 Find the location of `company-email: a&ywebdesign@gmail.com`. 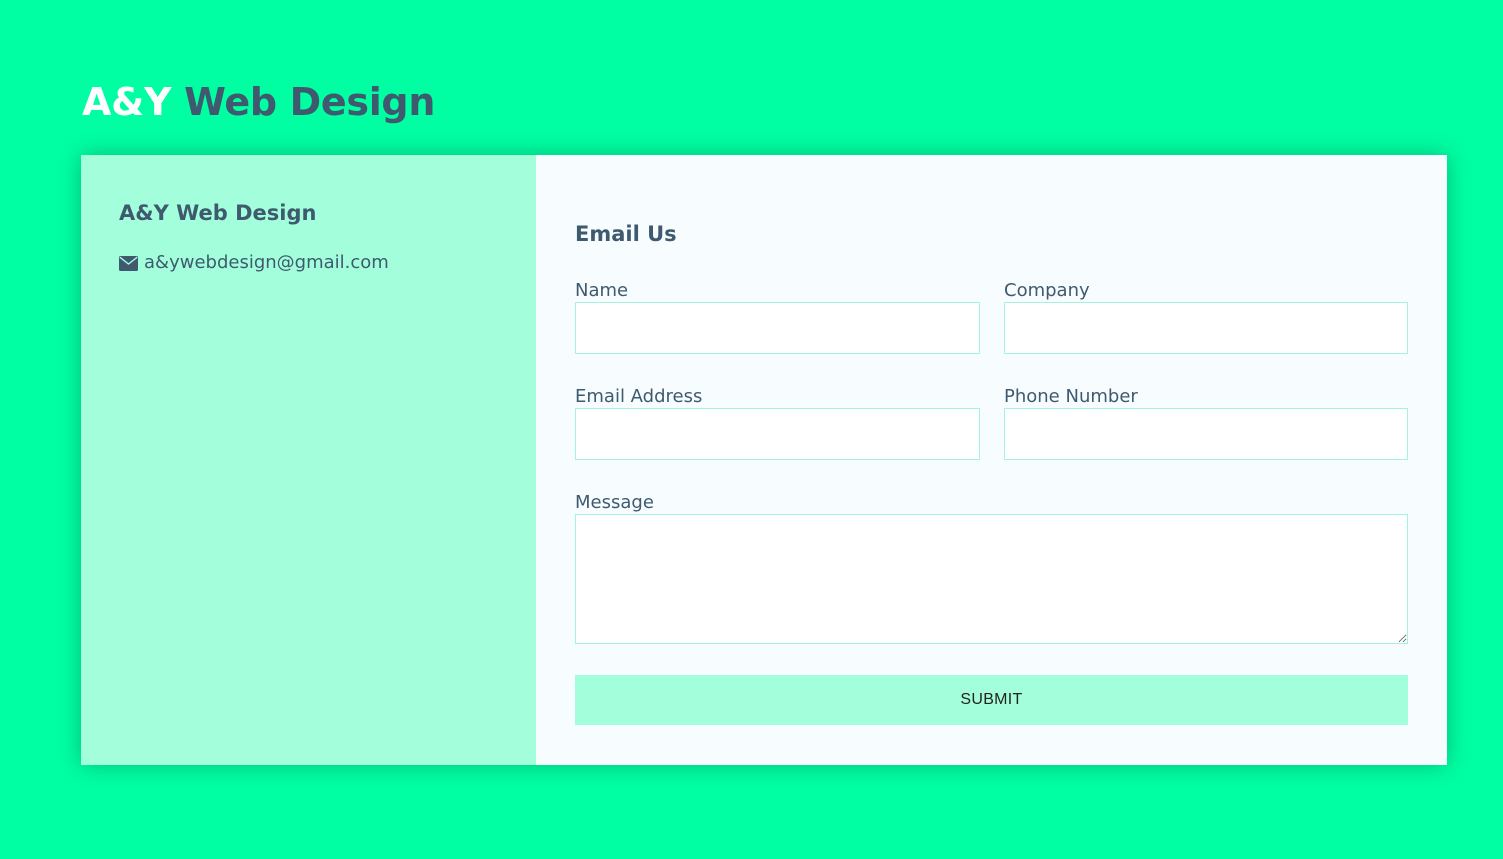

company-email: a&ywebdesign@gmail.com is located at coordinates (266, 262).